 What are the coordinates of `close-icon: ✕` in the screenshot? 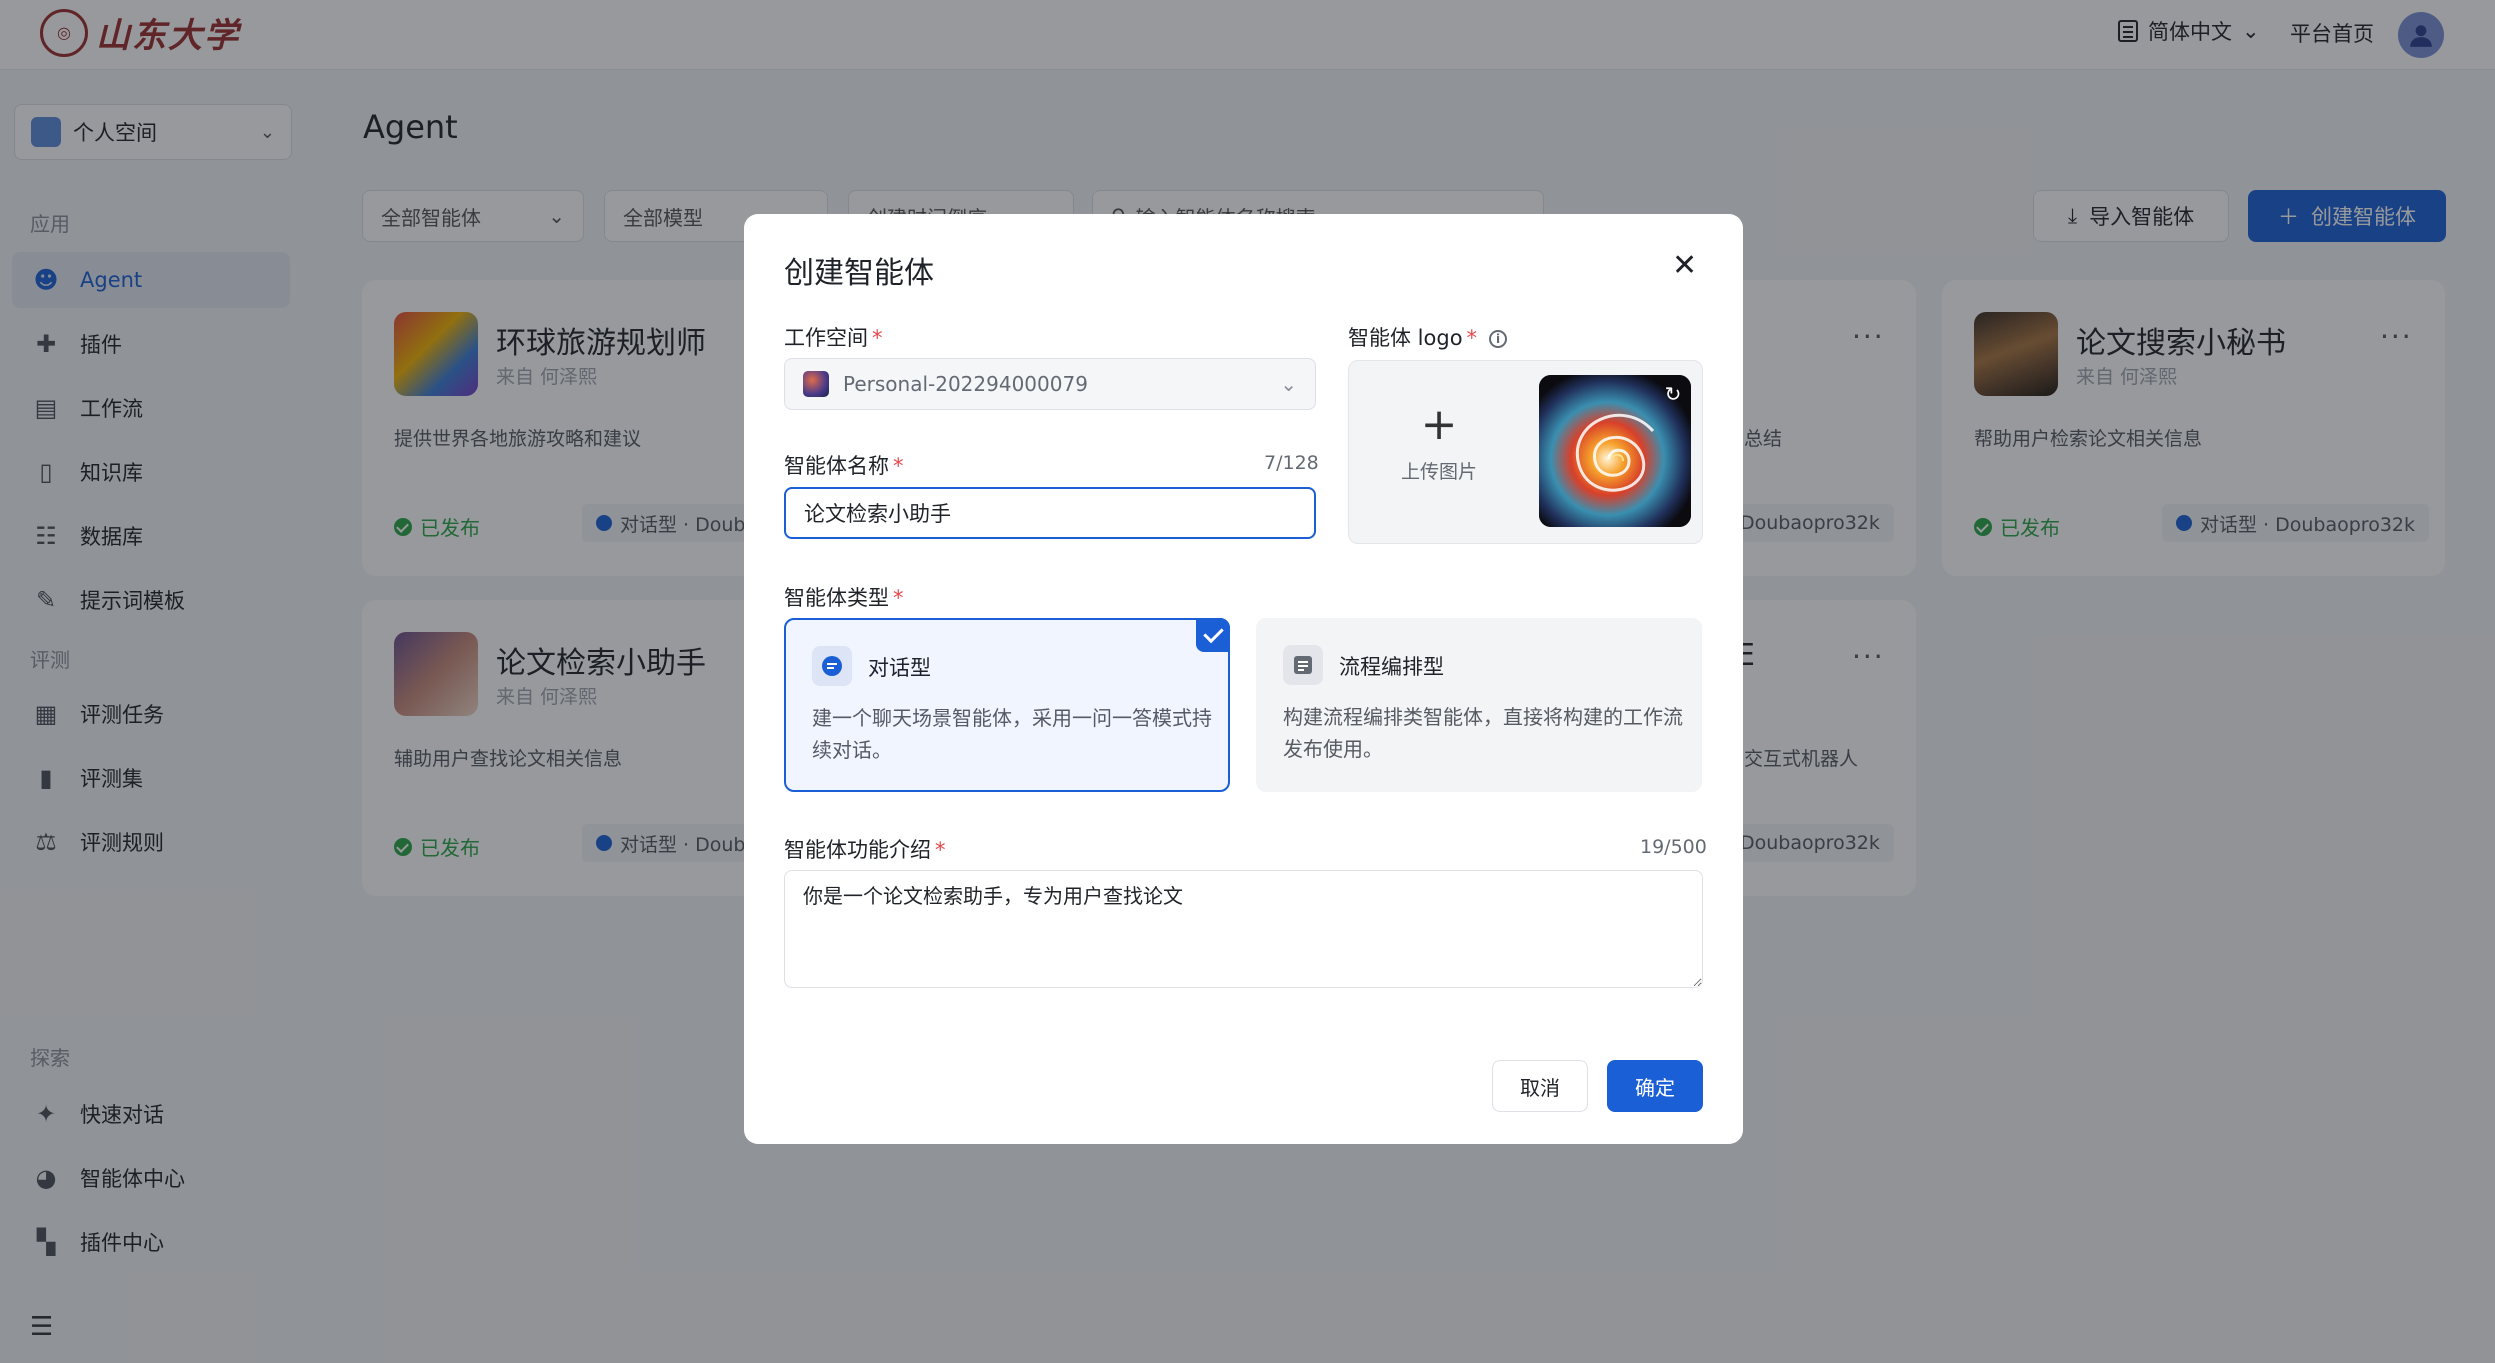 It's located at (1684, 265).